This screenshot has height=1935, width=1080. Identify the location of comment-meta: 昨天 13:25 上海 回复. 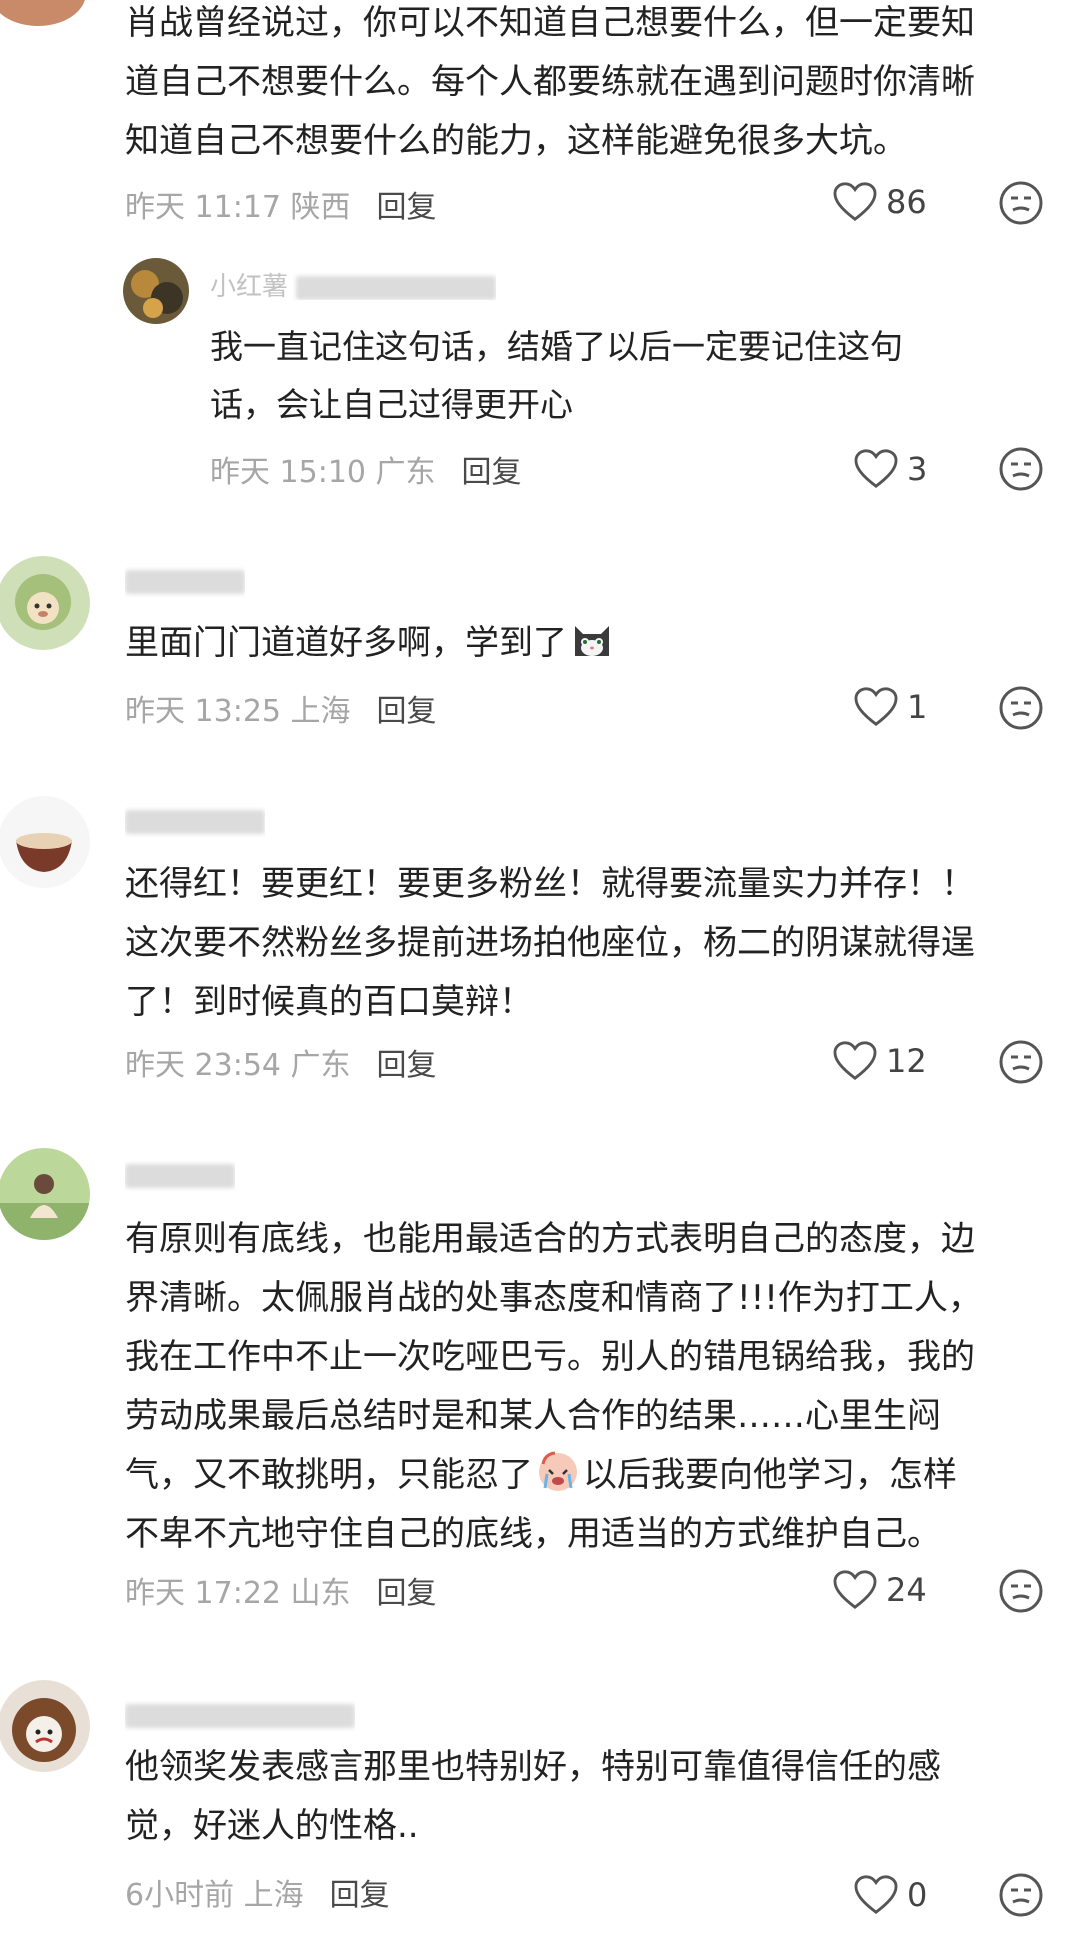
(281, 708).